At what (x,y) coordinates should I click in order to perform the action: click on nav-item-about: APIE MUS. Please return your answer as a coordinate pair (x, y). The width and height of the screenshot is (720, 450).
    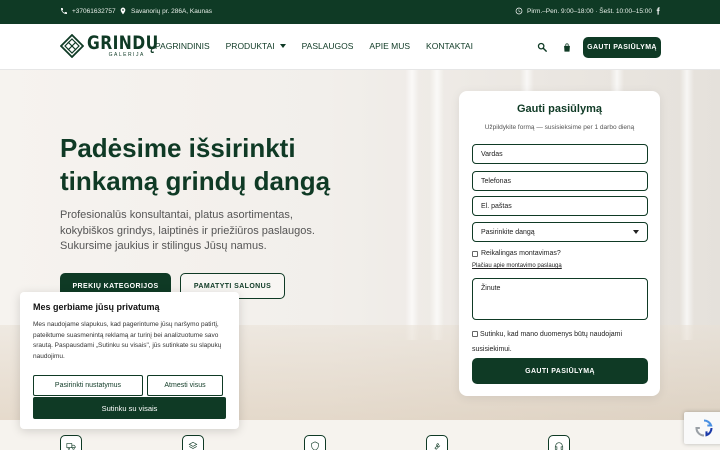
    Looking at the image, I should click on (389, 46).